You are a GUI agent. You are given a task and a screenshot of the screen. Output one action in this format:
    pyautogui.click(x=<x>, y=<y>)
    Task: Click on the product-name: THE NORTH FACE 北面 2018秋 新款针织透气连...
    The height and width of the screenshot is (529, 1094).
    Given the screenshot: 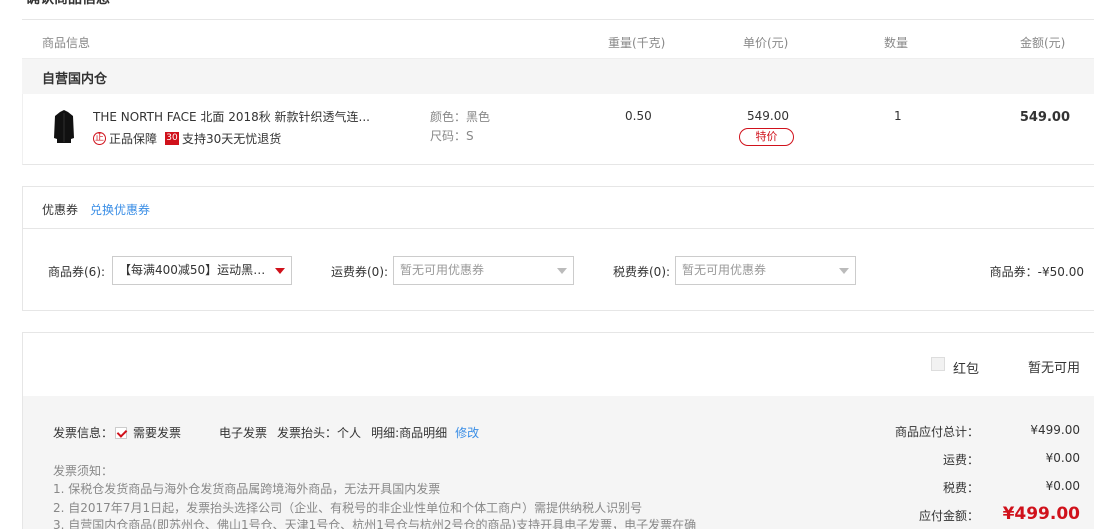 What is the action you would take?
    pyautogui.click(x=238, y=116)
    